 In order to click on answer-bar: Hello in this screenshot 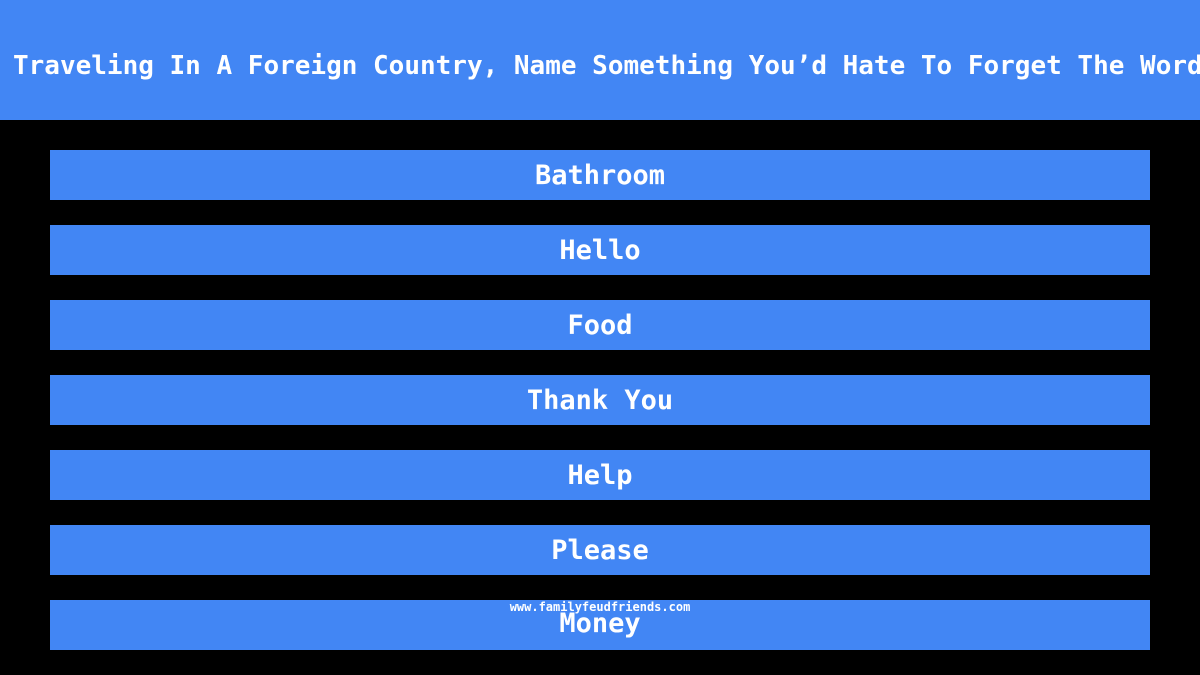, I will do `click(600, 250)`.